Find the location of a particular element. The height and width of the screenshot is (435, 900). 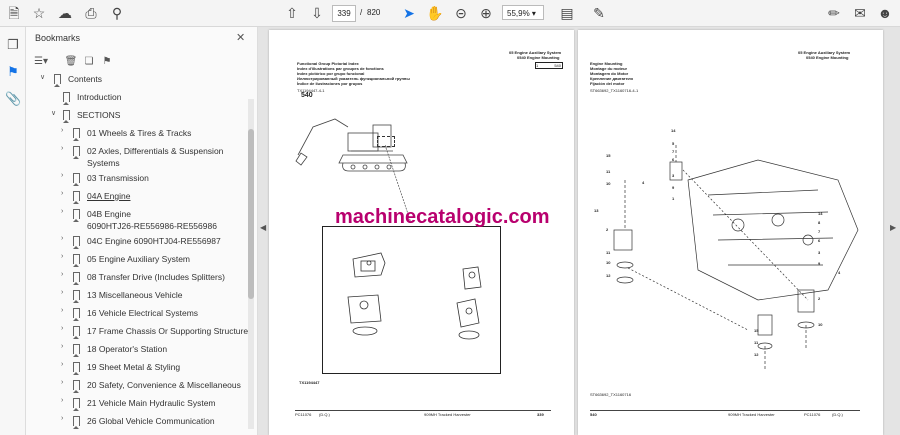

callout-number: 8 is located at coordinates (819, 222).